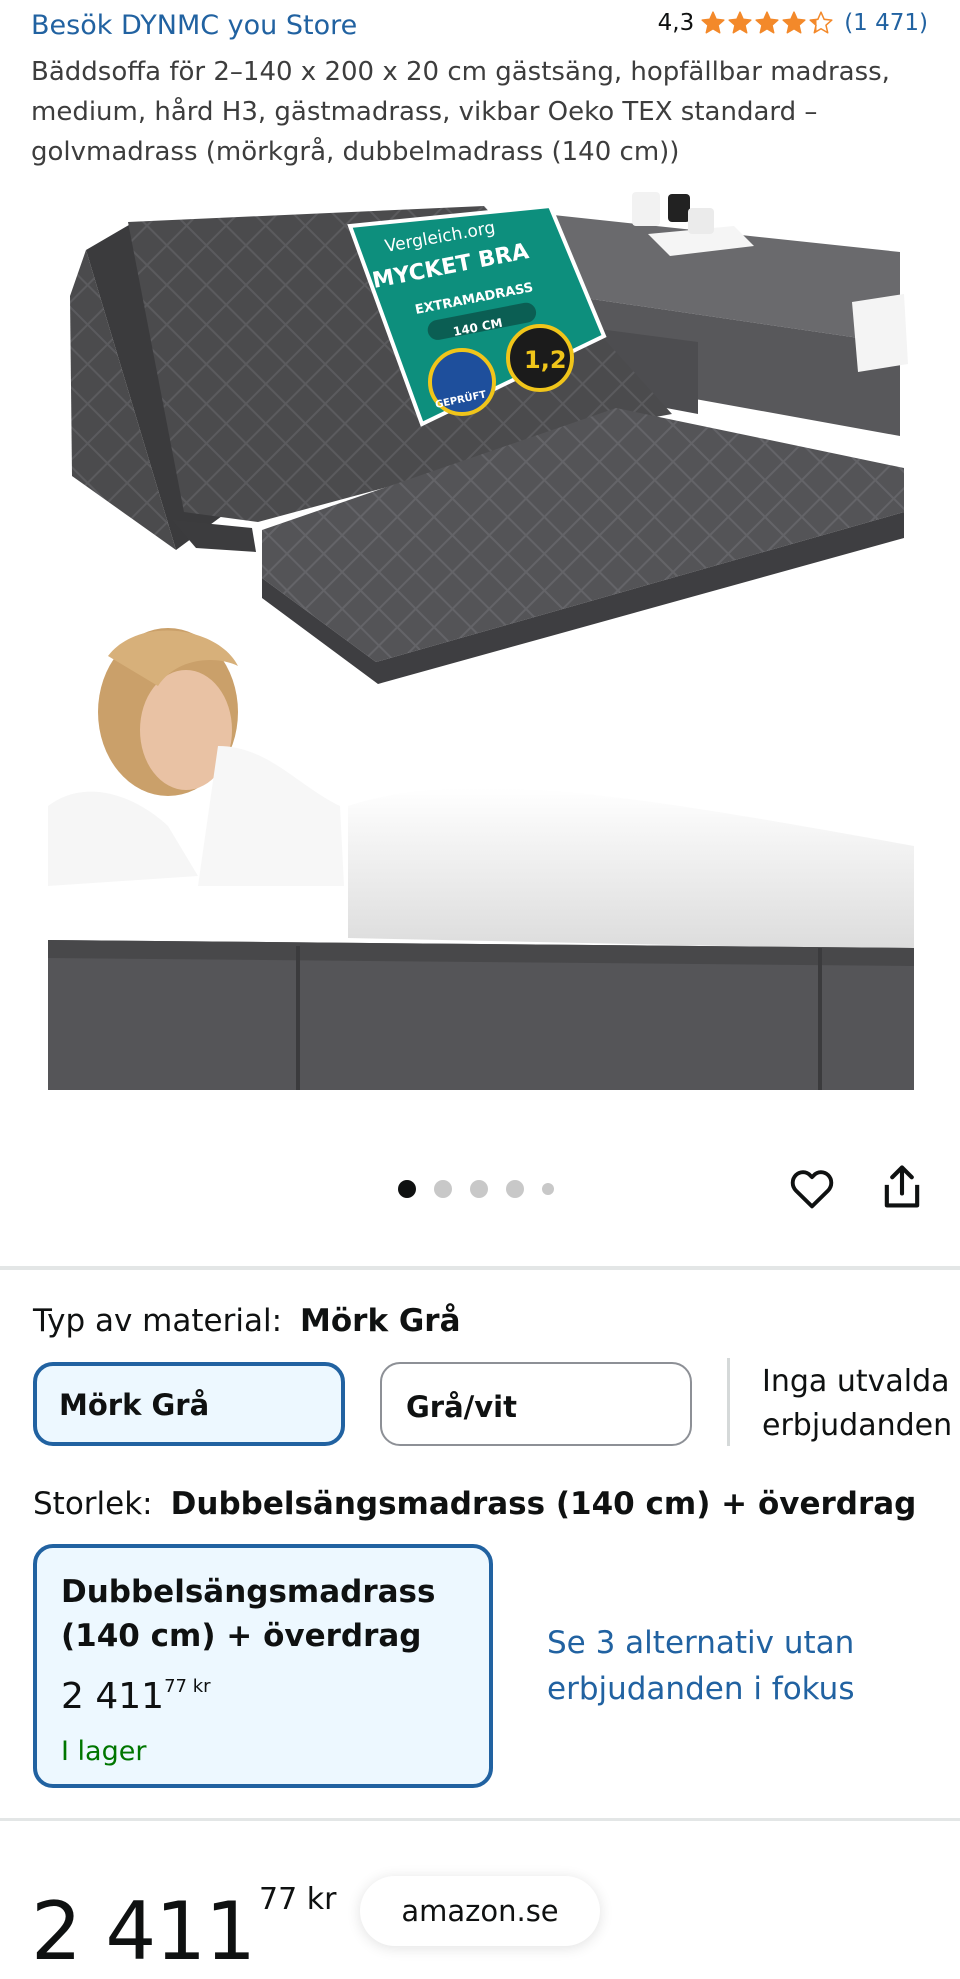 Image resolution: width=960 pixels, height=1979 pixels. What do you see at coordinates (93, 1504) in the screenshot?
I see `size-label: Storlek:` at bounding box center [93, 1504].